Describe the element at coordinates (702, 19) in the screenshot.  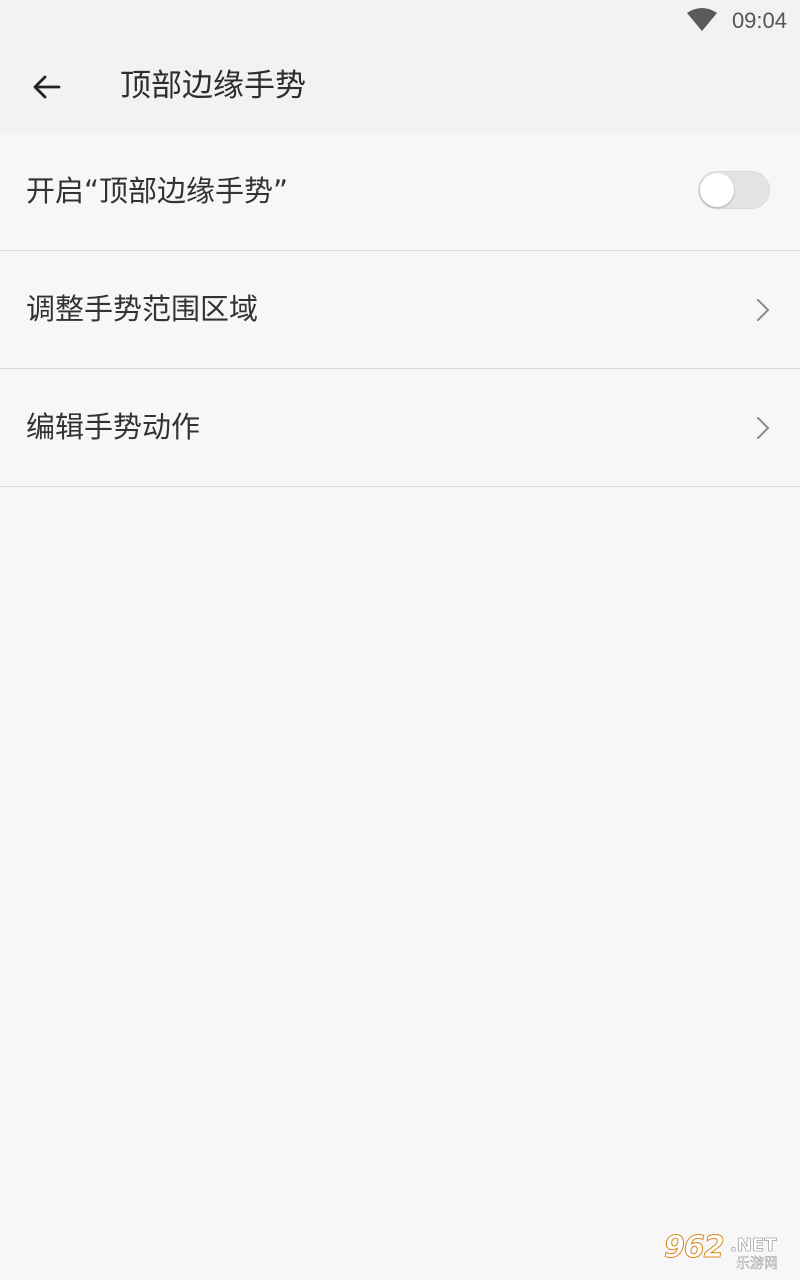
I see `wifi-icon` at that location.